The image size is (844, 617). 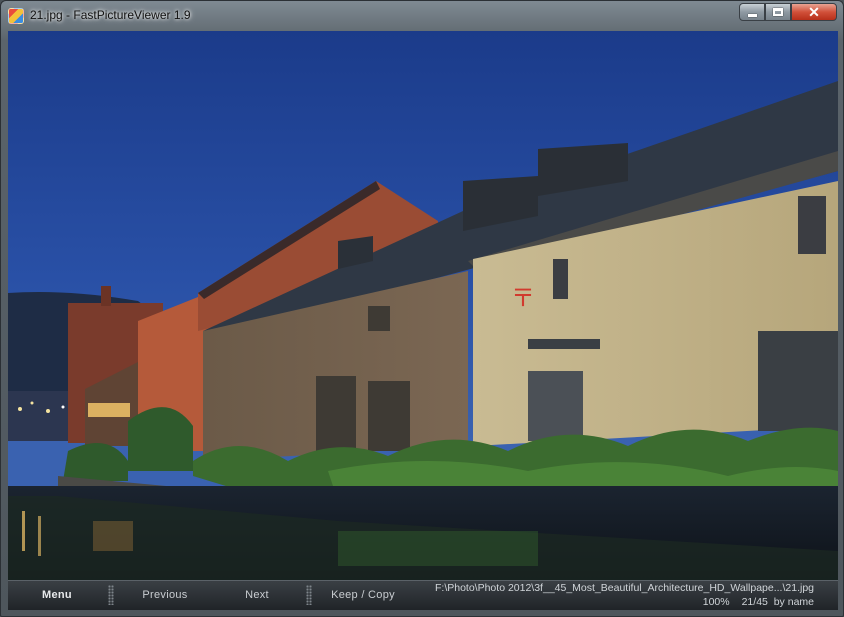 What do you see at coordinates (110, 15) in the screenshot?
I see `window-title: 21.jpg - FastPictureViewer 1.9` at bounding box center [110, 15].